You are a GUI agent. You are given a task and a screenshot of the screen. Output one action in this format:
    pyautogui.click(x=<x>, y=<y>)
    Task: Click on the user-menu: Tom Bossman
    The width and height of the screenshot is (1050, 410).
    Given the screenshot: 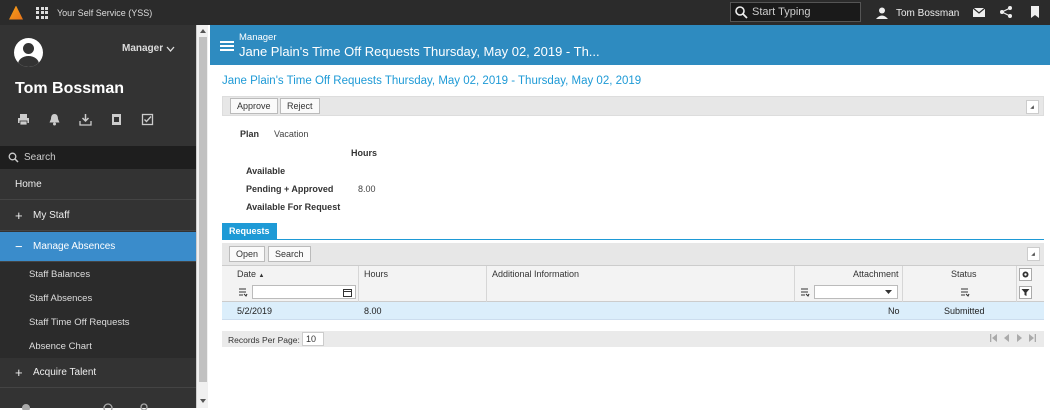 What is the action you would take?
    pyautogui.click(x=917, y=13)
    